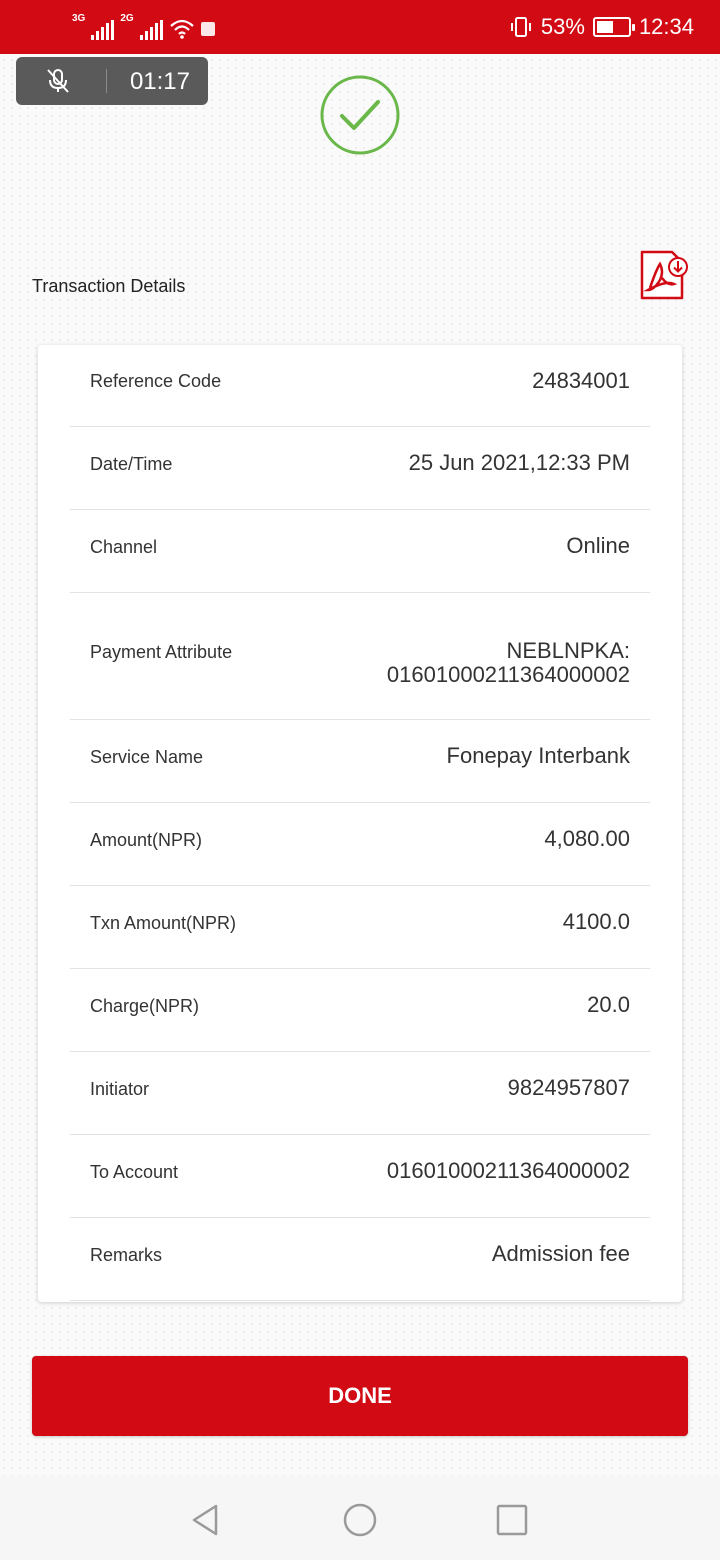 Image resolution: width=720 pixels, height=1560 pixels. What do you see at coordinates (112, 81) in the screenshot?
I see `recording-indicator: 01:17` at bounding box center [112, 81].